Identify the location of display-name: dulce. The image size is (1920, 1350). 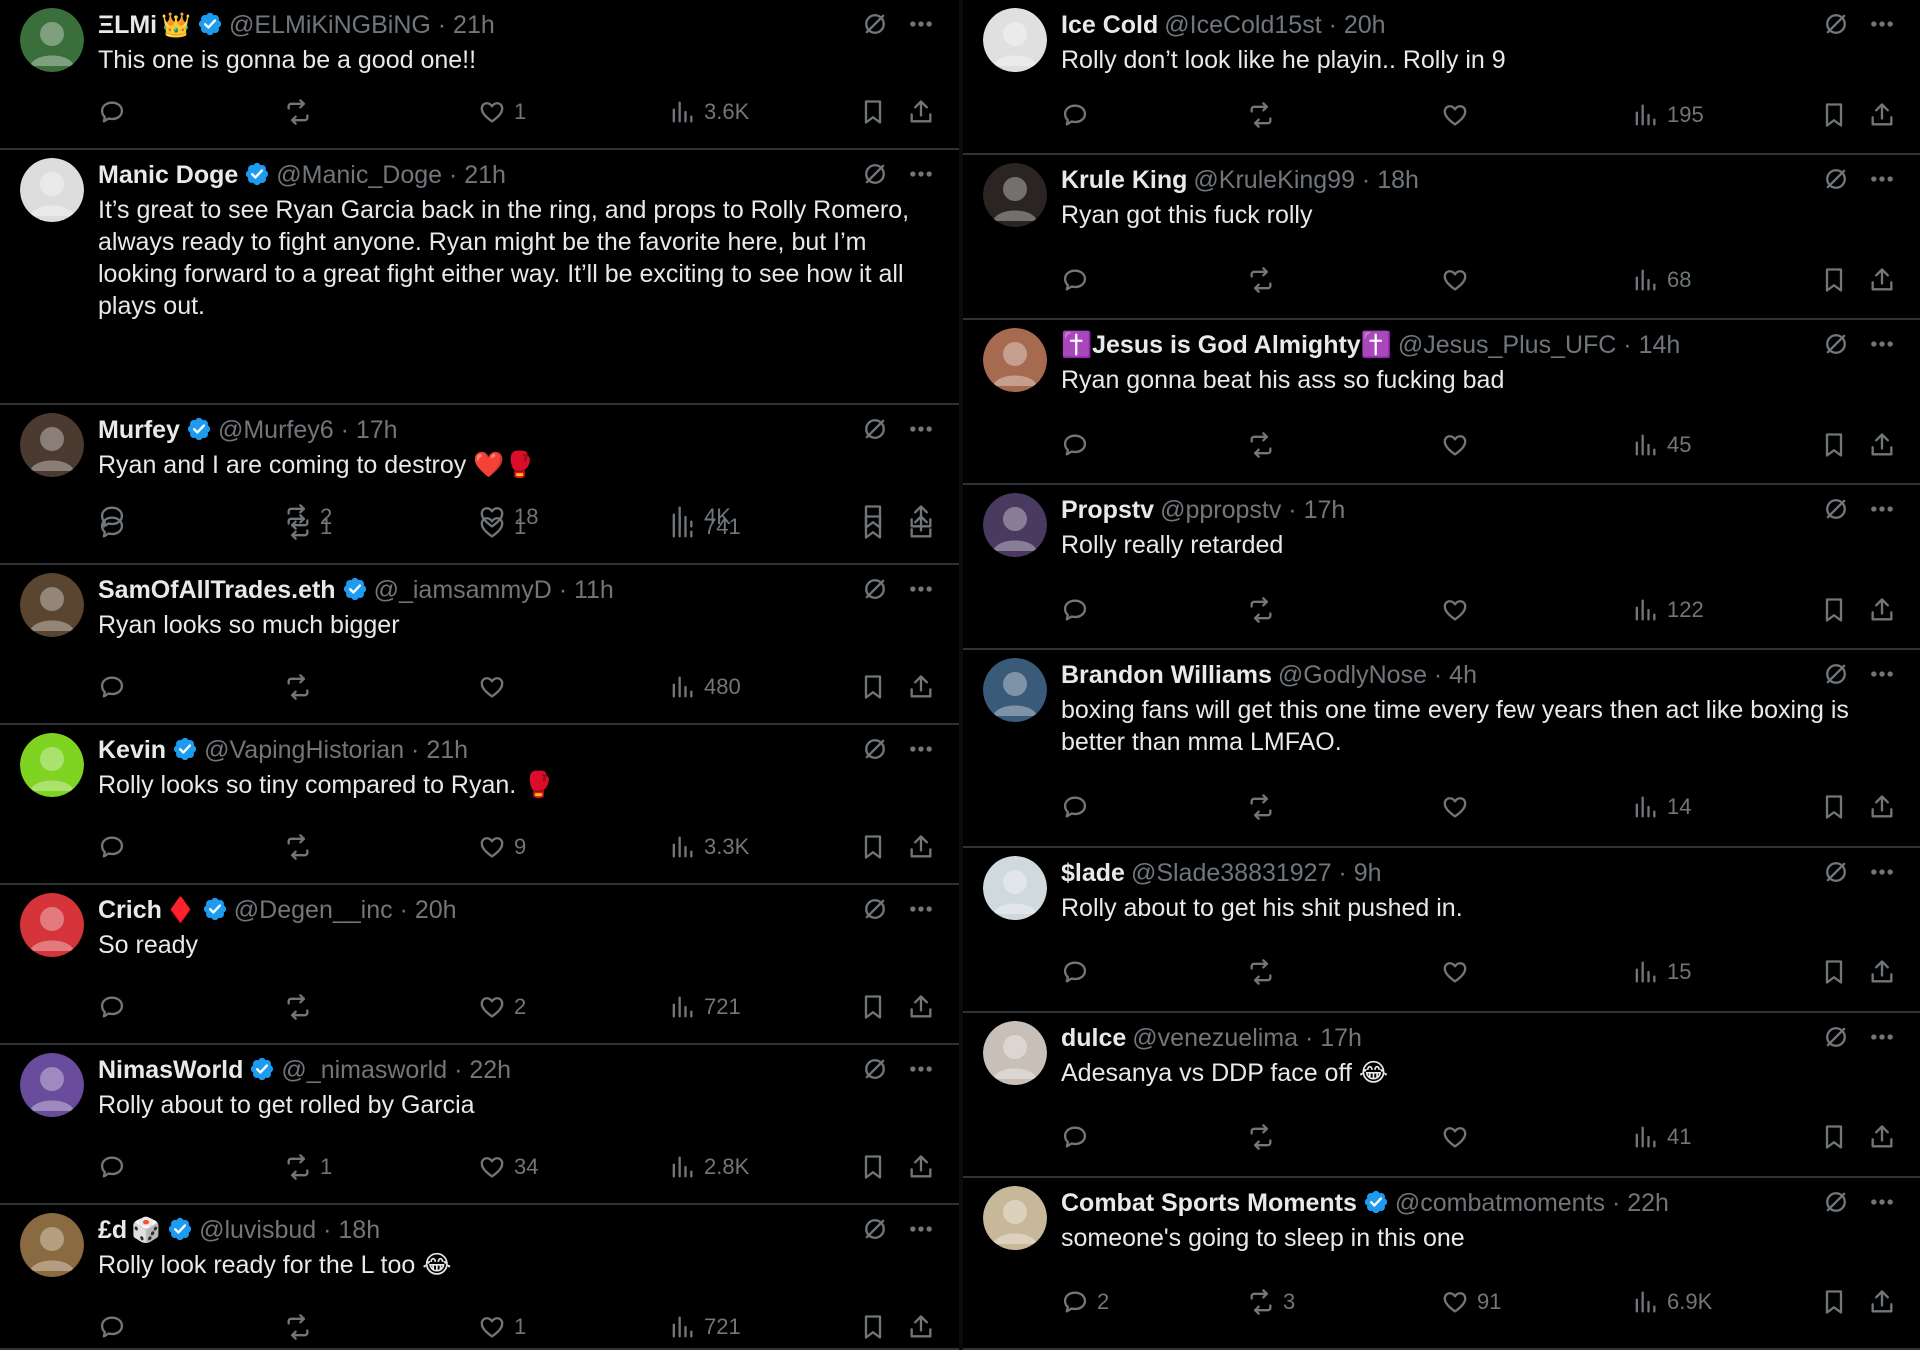
(1093, 1038).